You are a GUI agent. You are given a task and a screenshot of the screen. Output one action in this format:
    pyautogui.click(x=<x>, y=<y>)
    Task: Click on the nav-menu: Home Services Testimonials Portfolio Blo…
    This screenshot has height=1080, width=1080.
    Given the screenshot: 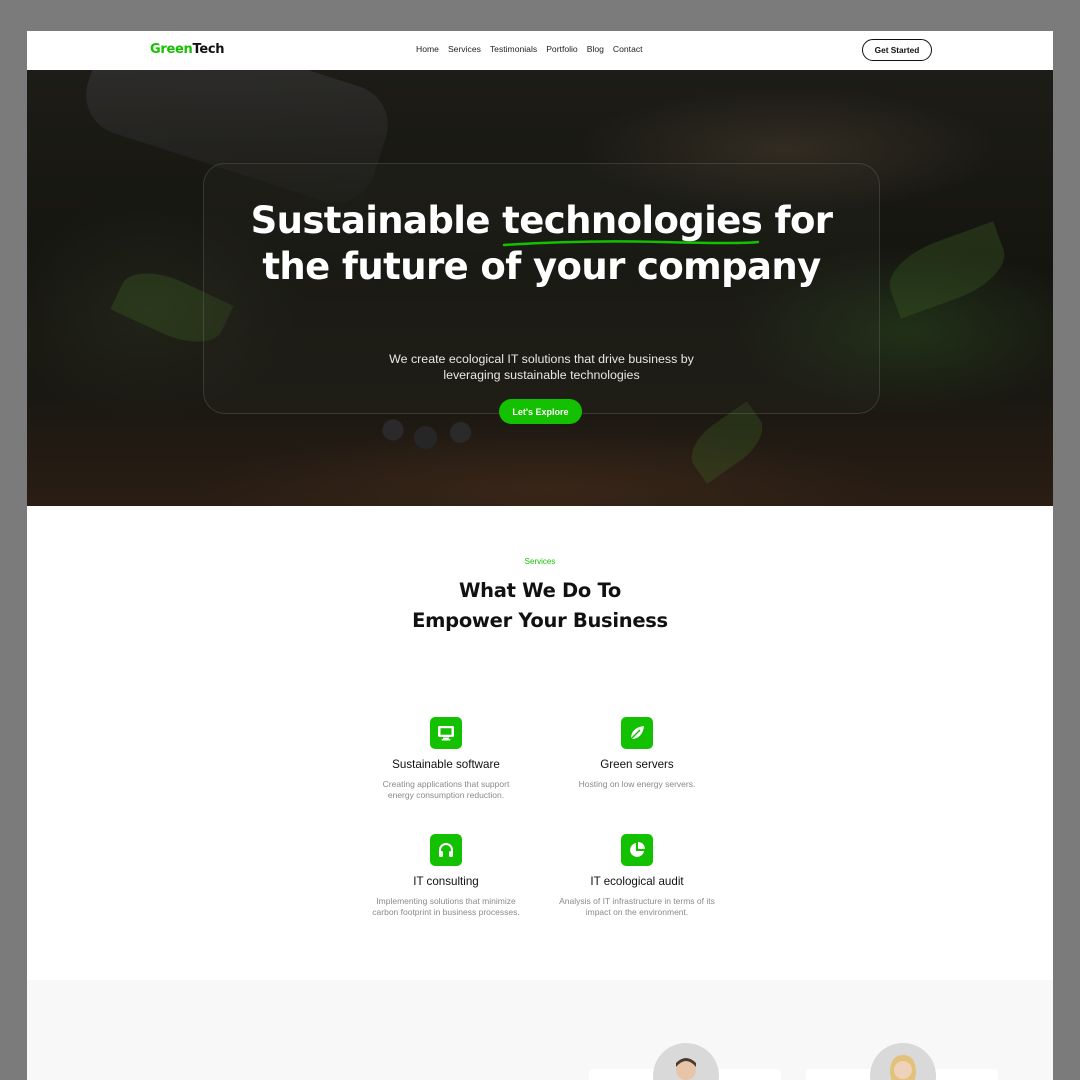 What is the action you would take?
    pyautogui.click(x=534, y=49)
    